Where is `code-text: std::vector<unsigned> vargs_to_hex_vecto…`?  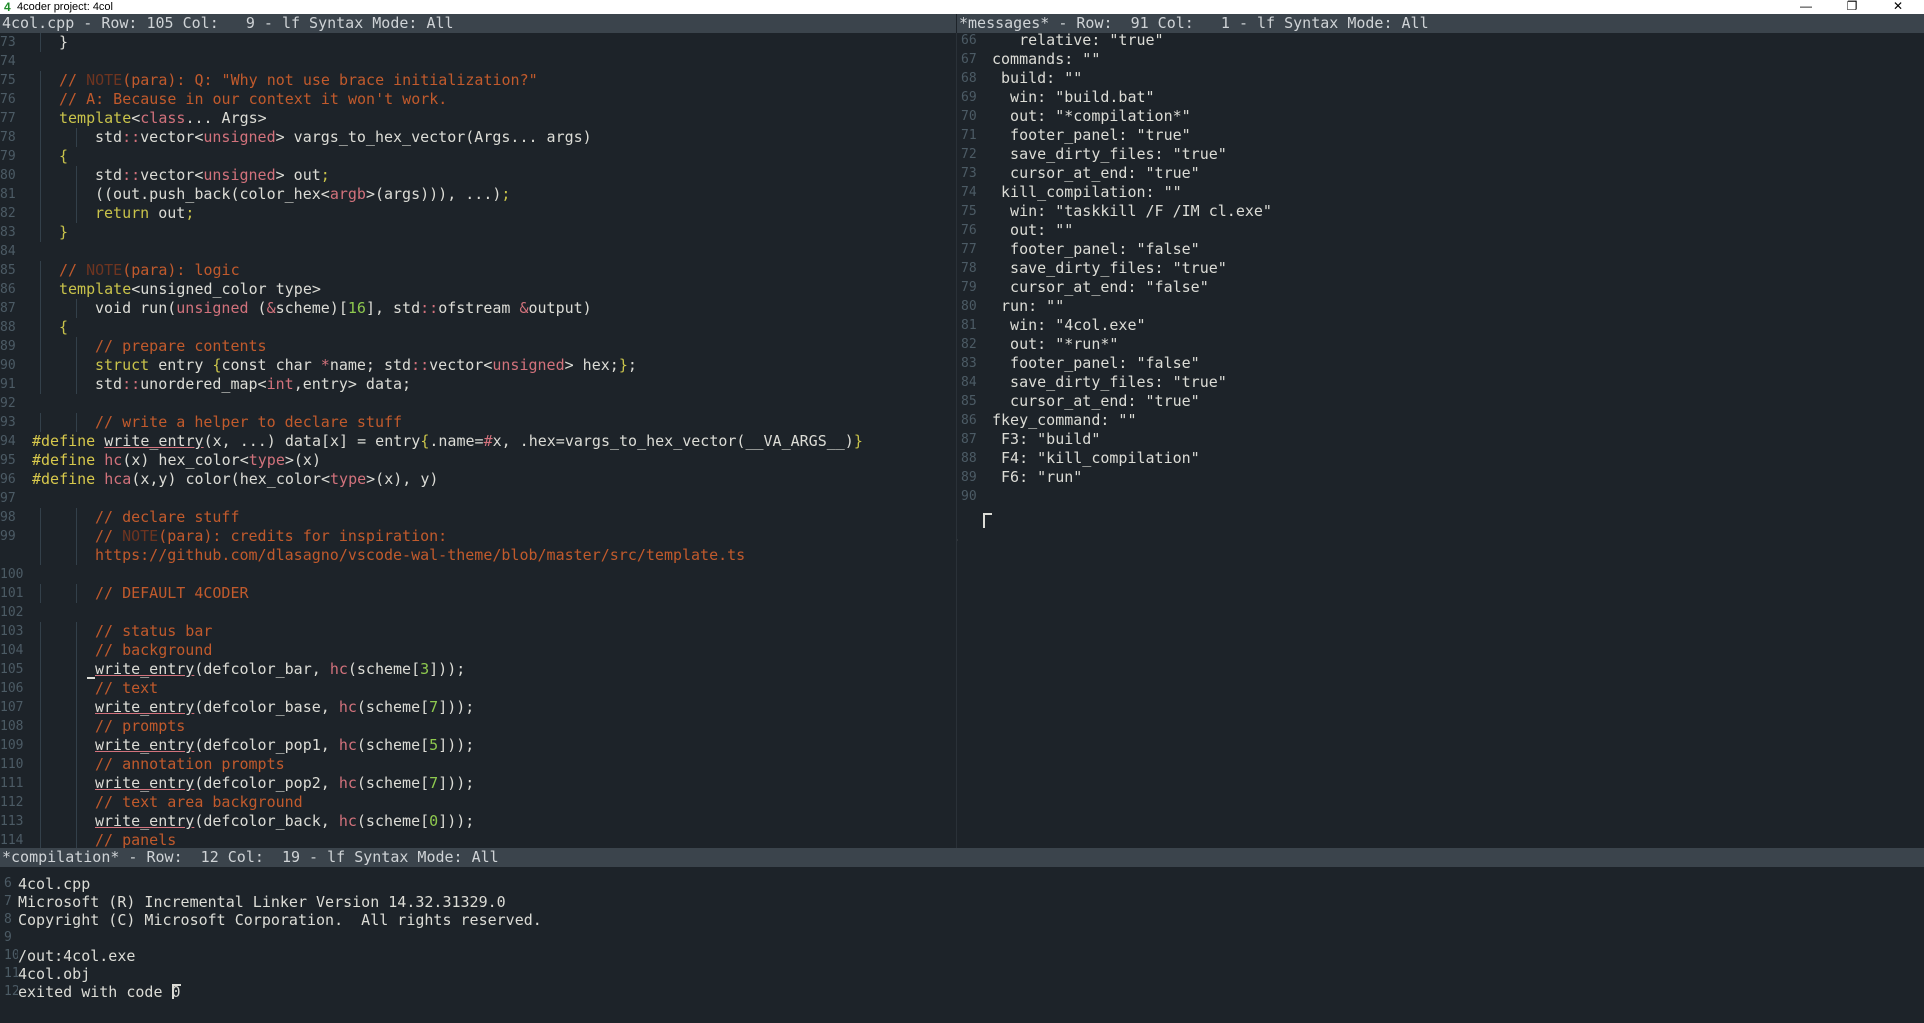 code-text: std::vector<unsigned> vargs_to_hex_vecto… is located at coordinates (343, 137).